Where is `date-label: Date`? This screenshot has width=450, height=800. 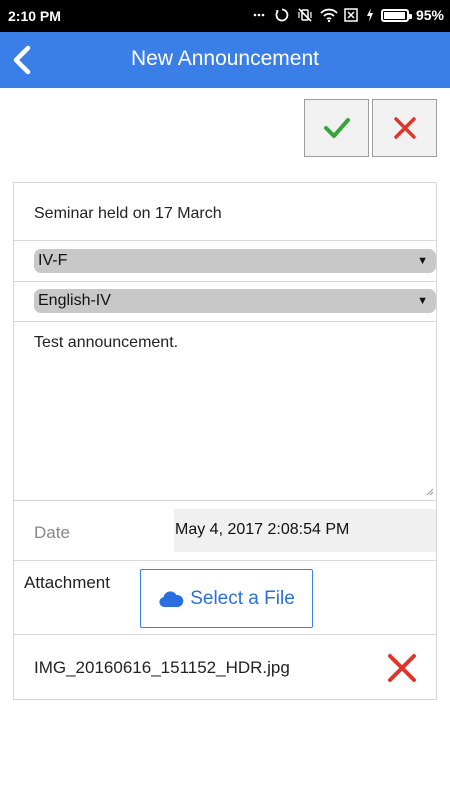 date-label: Date is located at coordinates (52, 532).